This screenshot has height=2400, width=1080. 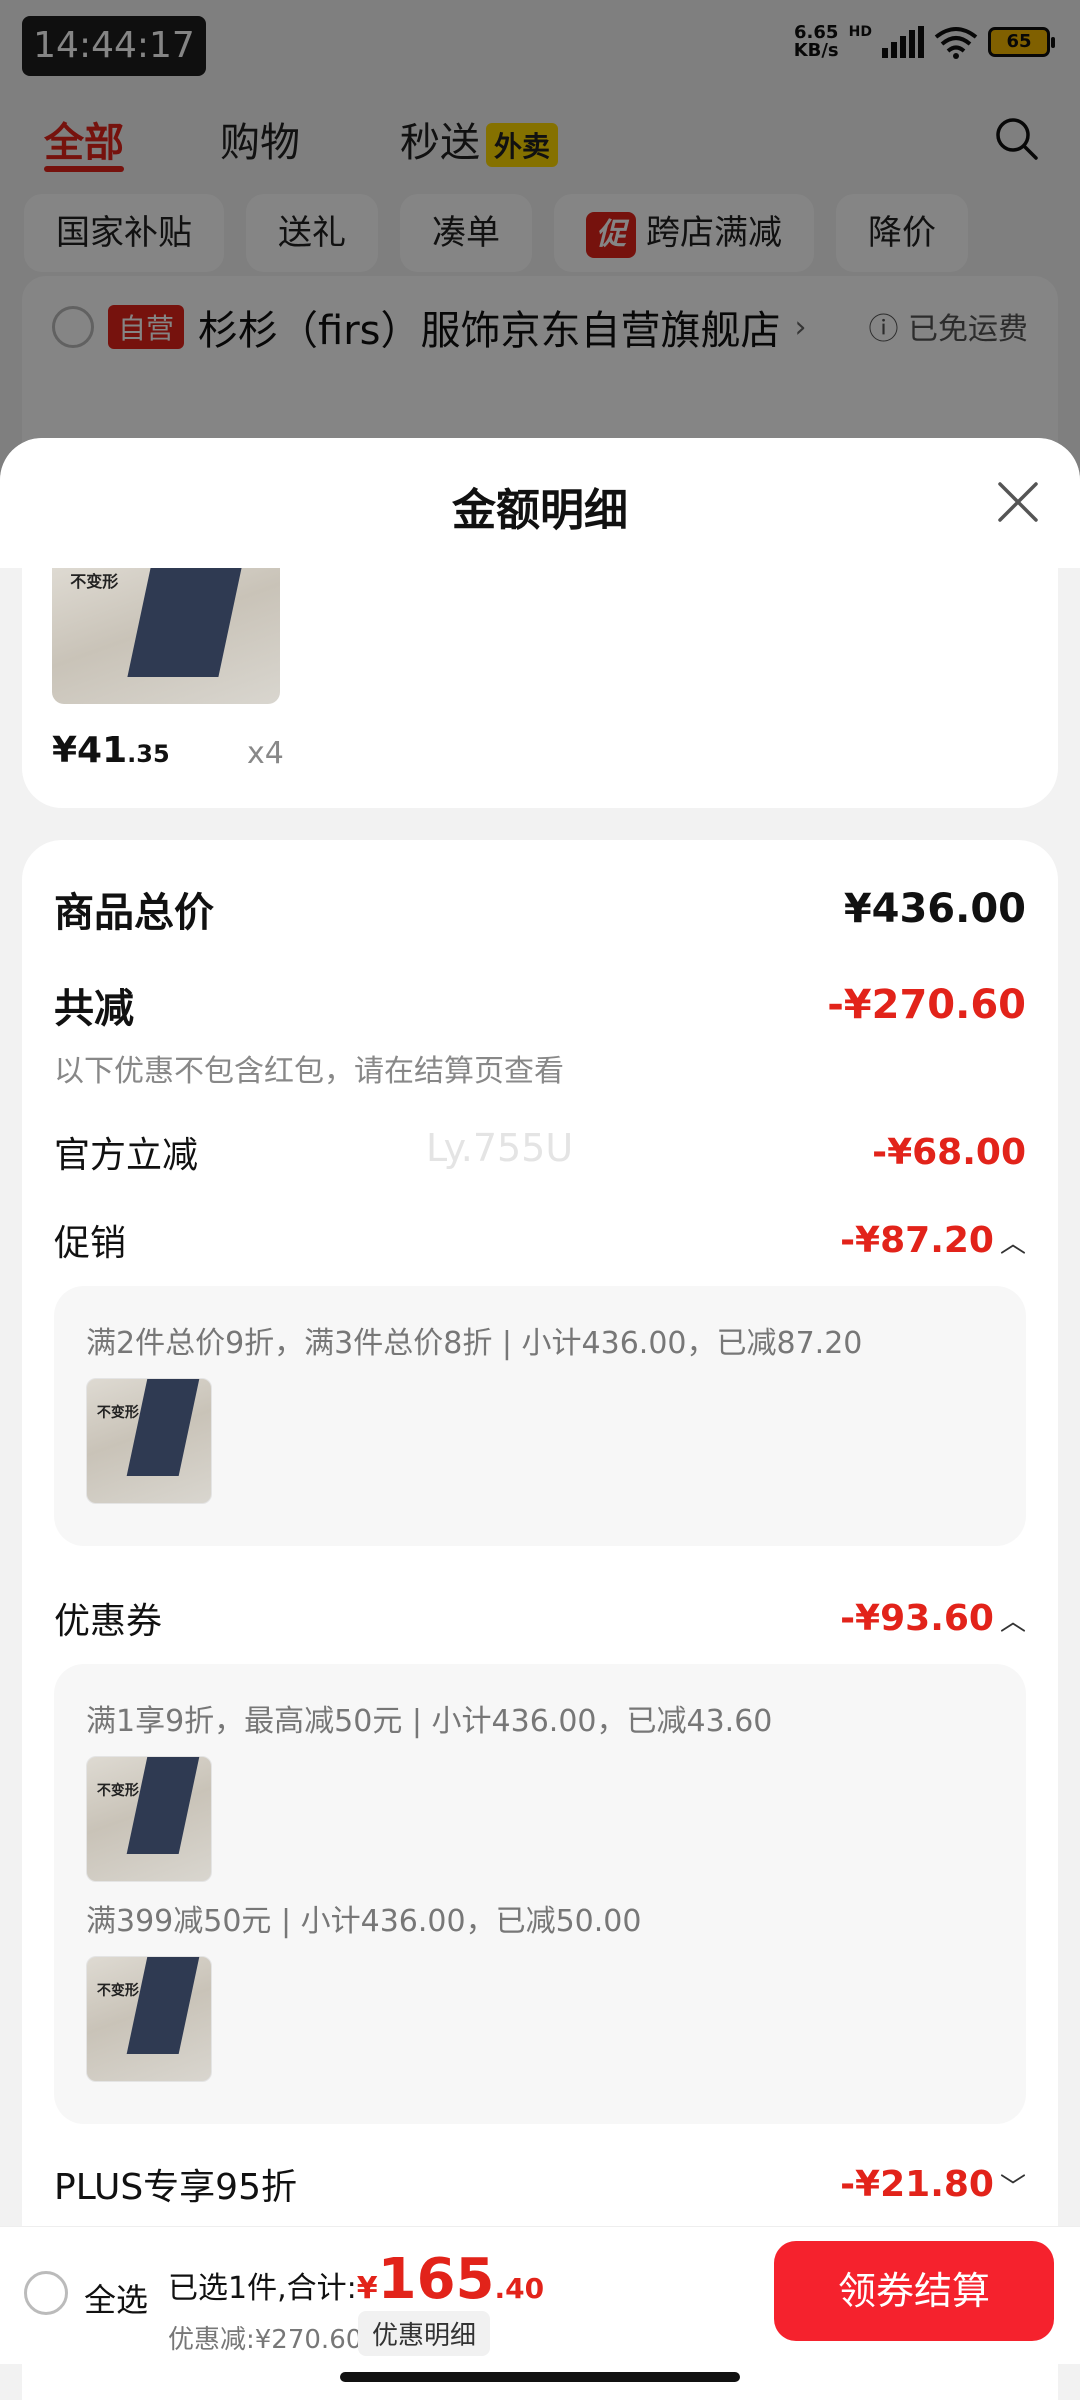 What do you see at coordinates (540, 2184) in the screenshot?
I see `plus-discount-row: PLUS专享95折 -¥21.80 ﹀` at bounding box center [540, 2184].